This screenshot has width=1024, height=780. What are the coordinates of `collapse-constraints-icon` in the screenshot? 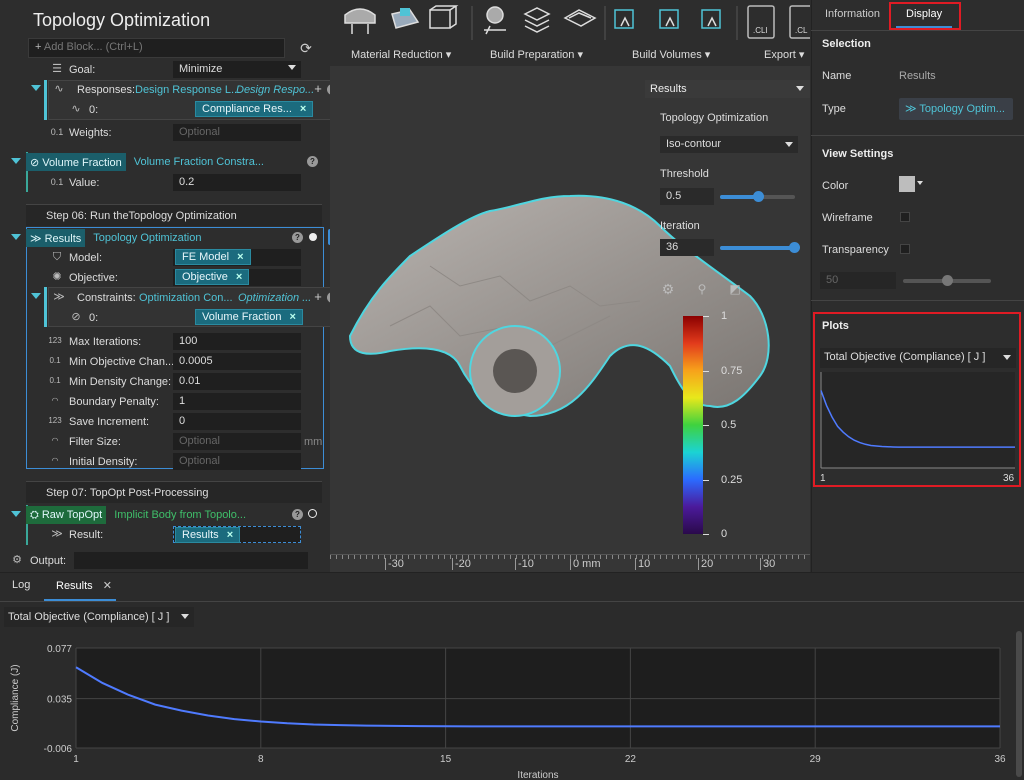 It's located at (36, 296).